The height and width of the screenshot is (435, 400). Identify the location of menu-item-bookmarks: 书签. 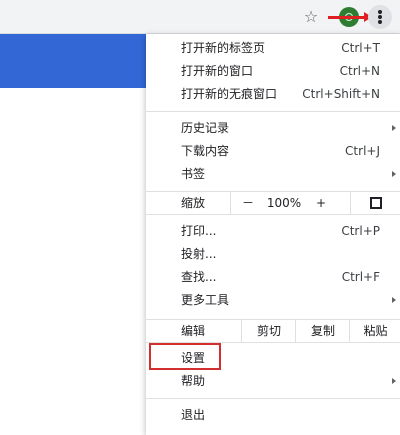
(273, 174).